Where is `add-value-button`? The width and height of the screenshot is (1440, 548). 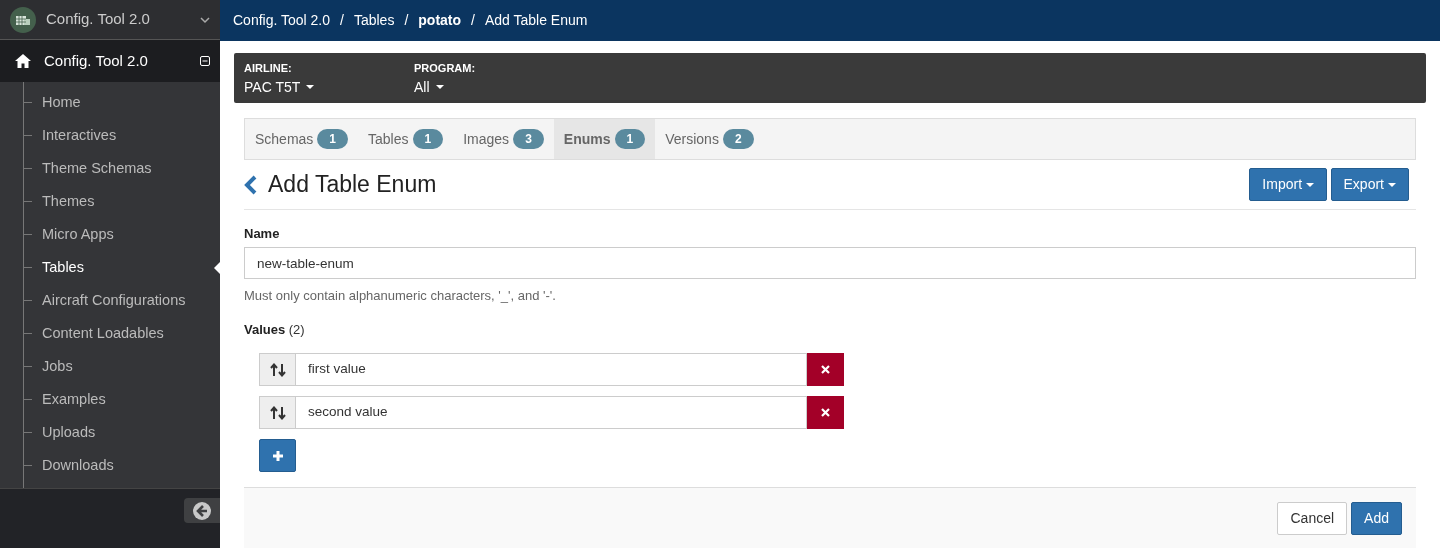 add-value-button is located at coordinates (277, 455).